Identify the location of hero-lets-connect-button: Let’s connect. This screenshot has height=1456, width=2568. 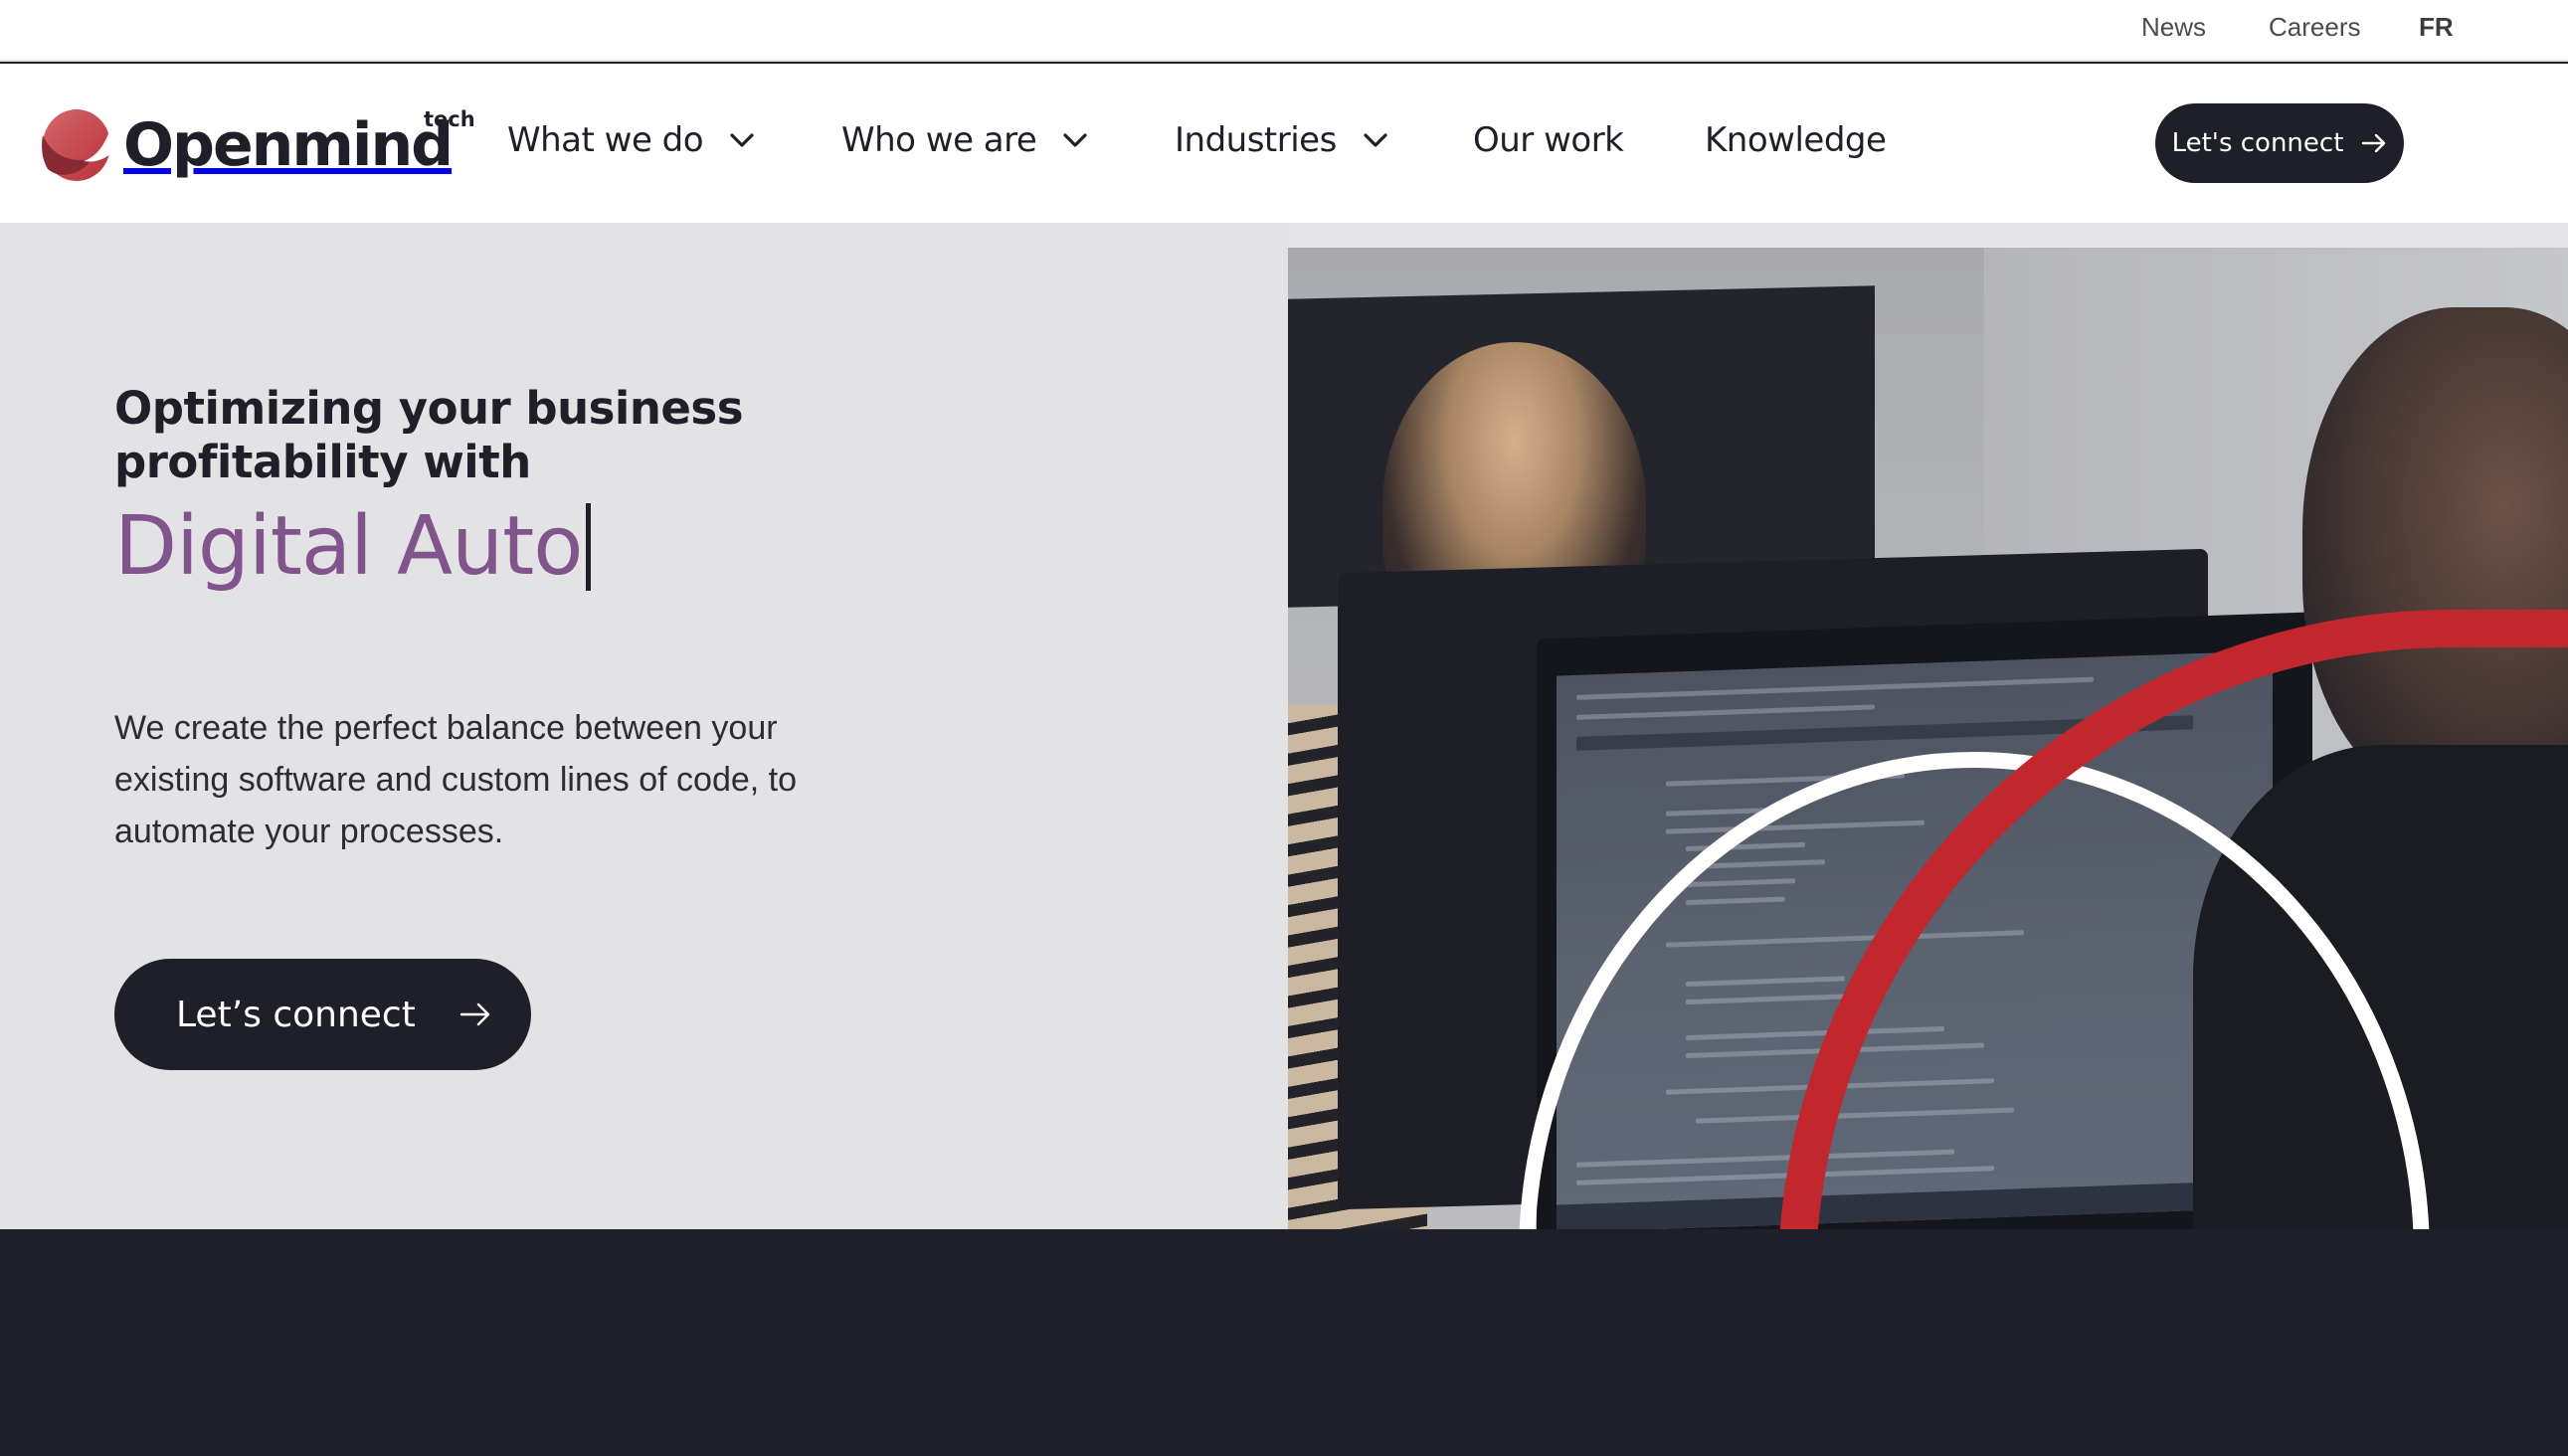
(323, 1014).